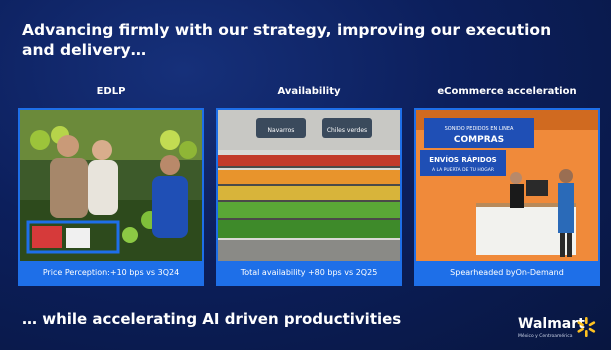  What do you see at coordinates (545, 336) in the screenshot?
I see `logo-subtitle: México y Centroamérica` at bounding box center [545, 336].